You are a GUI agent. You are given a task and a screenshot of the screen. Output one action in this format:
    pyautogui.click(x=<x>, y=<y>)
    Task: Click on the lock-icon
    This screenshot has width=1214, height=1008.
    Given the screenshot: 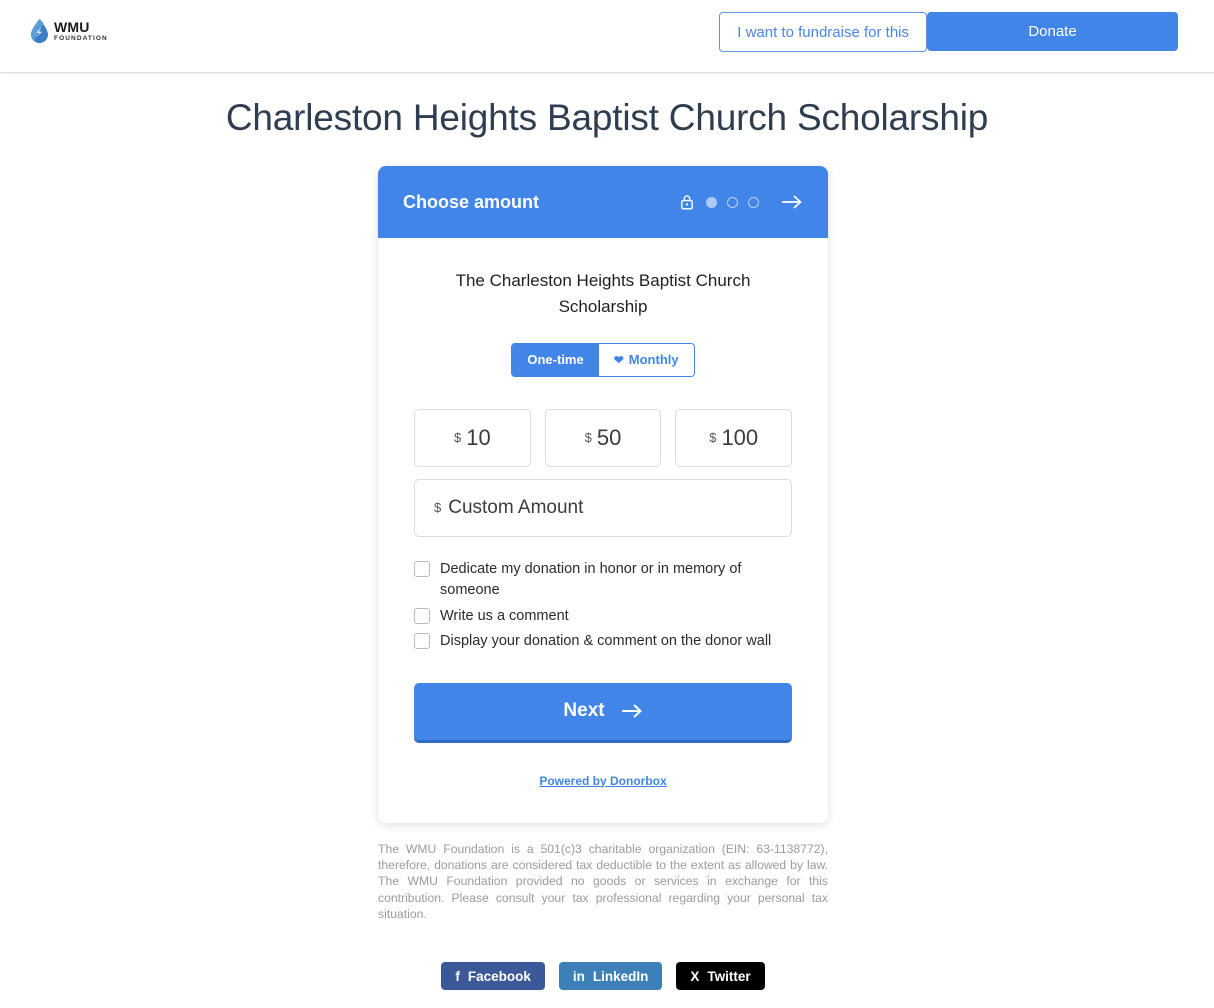 What is the action you would take?
    pyautogui.click(x=687, y=202)
    